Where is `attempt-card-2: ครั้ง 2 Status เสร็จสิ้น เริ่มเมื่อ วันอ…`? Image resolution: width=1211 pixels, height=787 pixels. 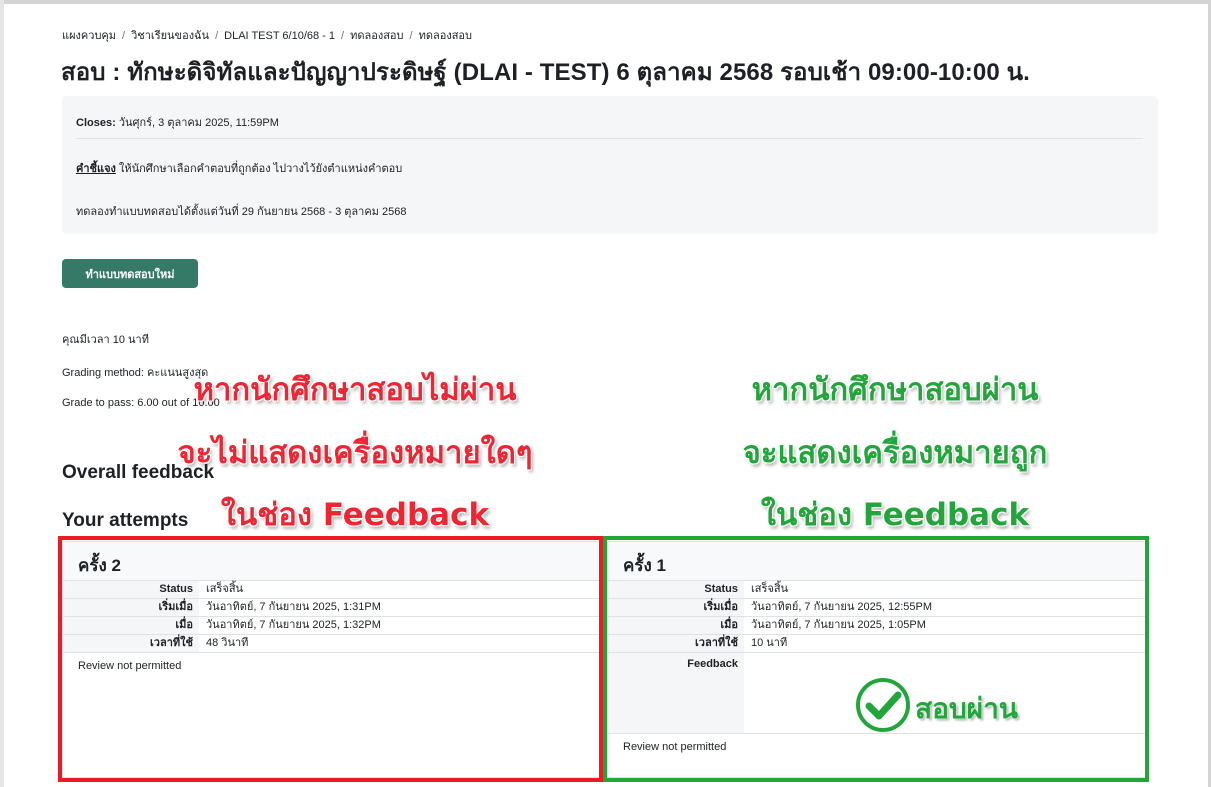 attempt-card-2: ครั้ง 2 Status เสร็จสิ้น เริ่มเมื่อ วันอ… is located at coordinates (331, 659).